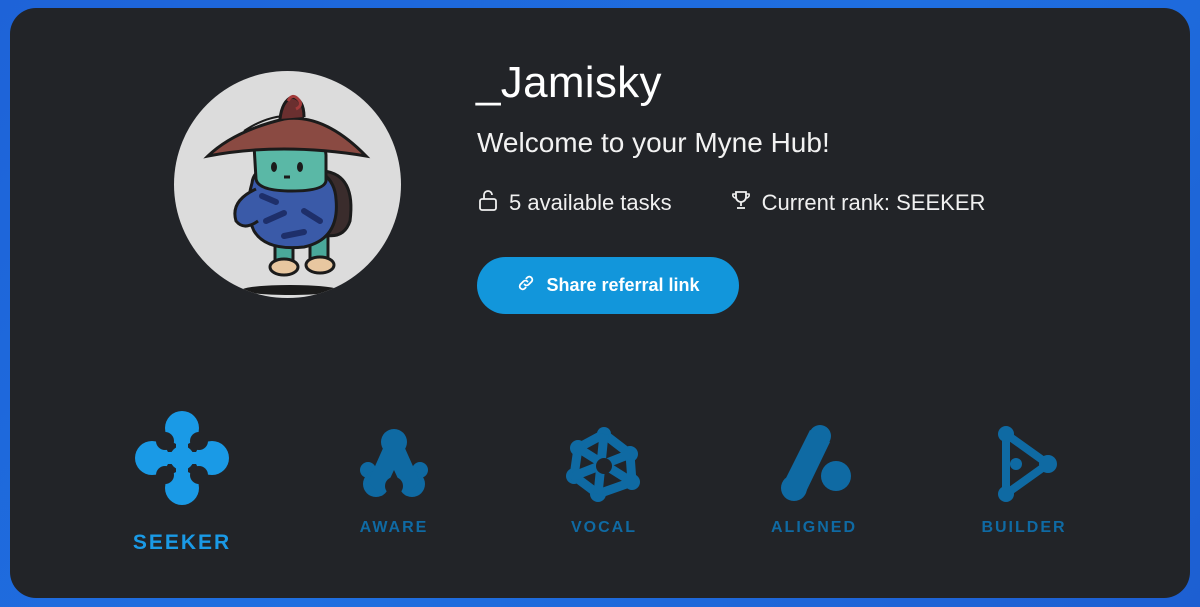 This screenshot has height=607, width=1200. I want to click on vocal-icon, so click(604, 466).